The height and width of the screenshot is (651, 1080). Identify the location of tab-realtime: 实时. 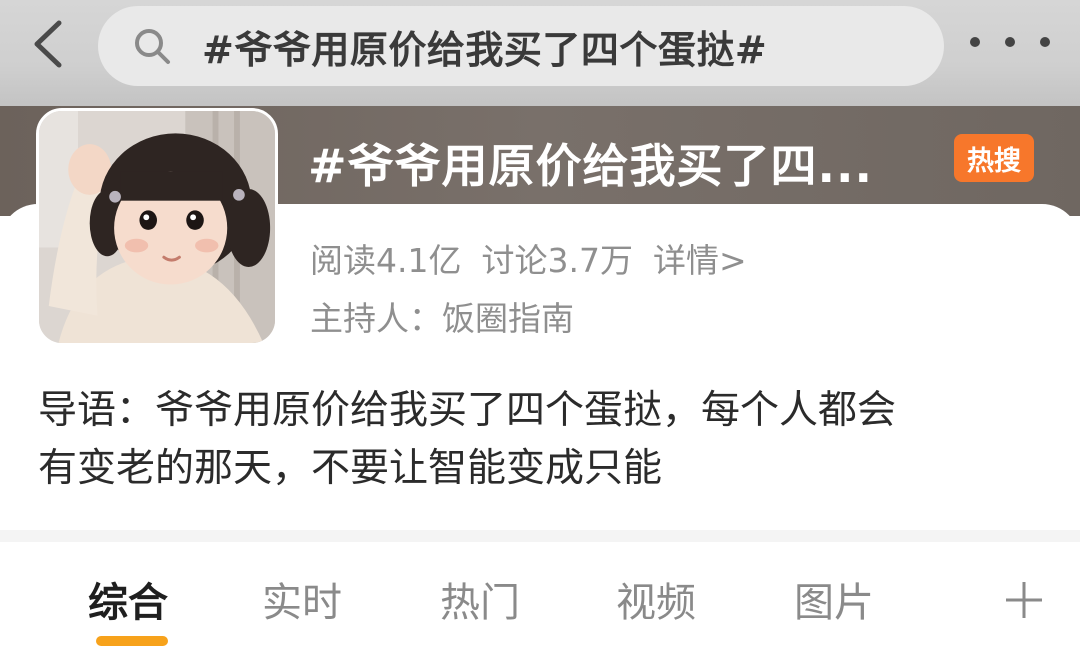
(302, 599).